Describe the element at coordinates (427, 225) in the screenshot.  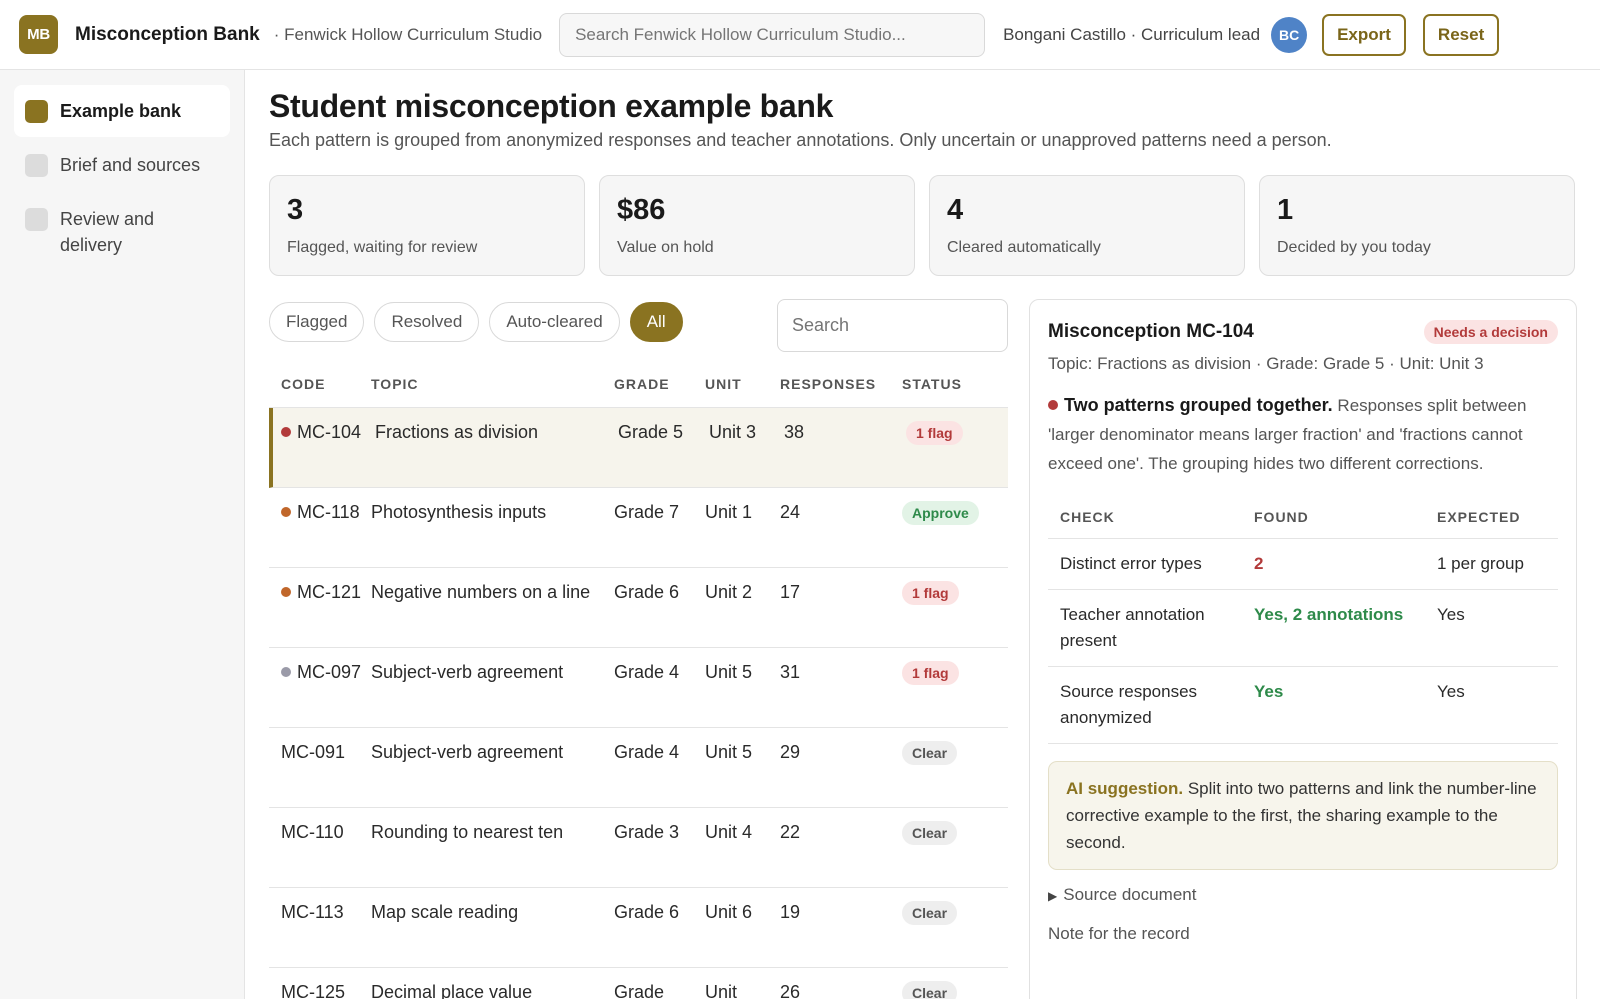
I see `stat-card-flagged: 3 Flagged, waiting for review` at that location.